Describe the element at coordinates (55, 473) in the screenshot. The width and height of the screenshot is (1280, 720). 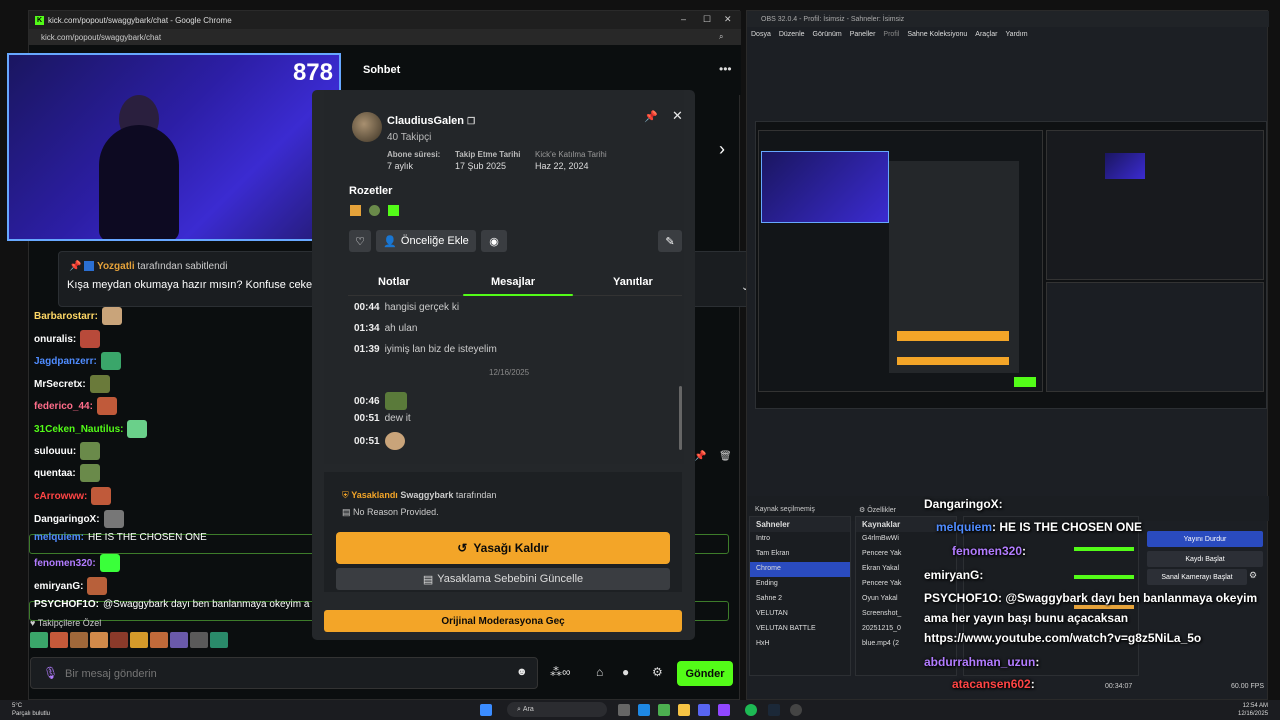
I see `chat-username: quentaa:` at that location.